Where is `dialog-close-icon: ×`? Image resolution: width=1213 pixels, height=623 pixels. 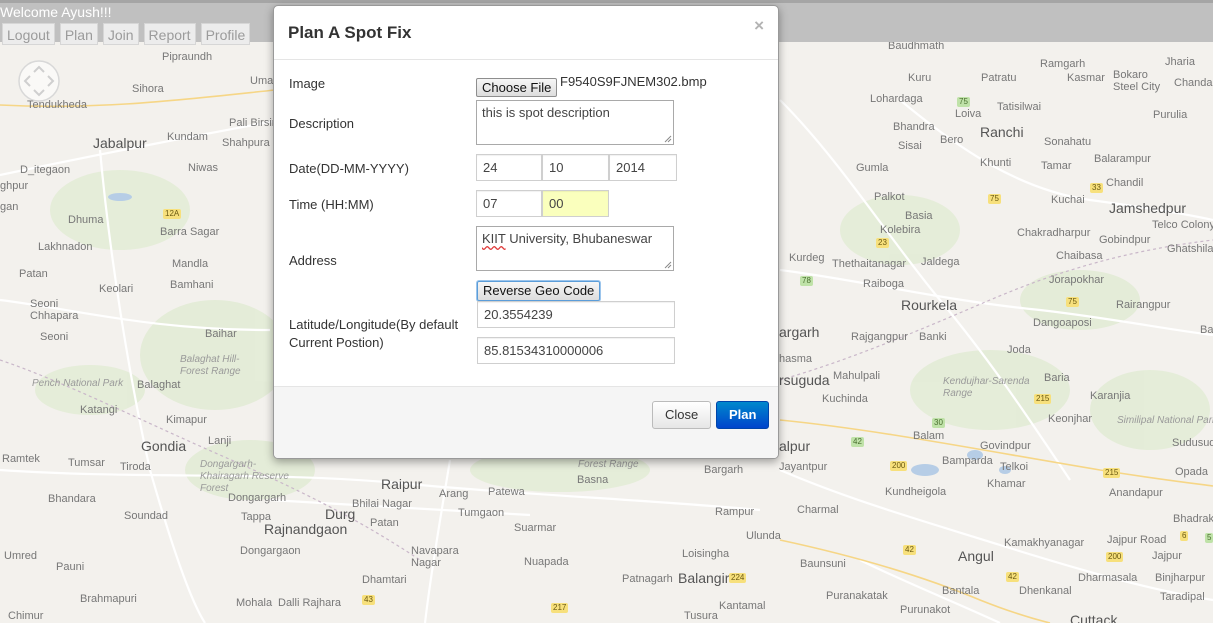 dialog-close-icon: × is located at coordinates (759, 26).